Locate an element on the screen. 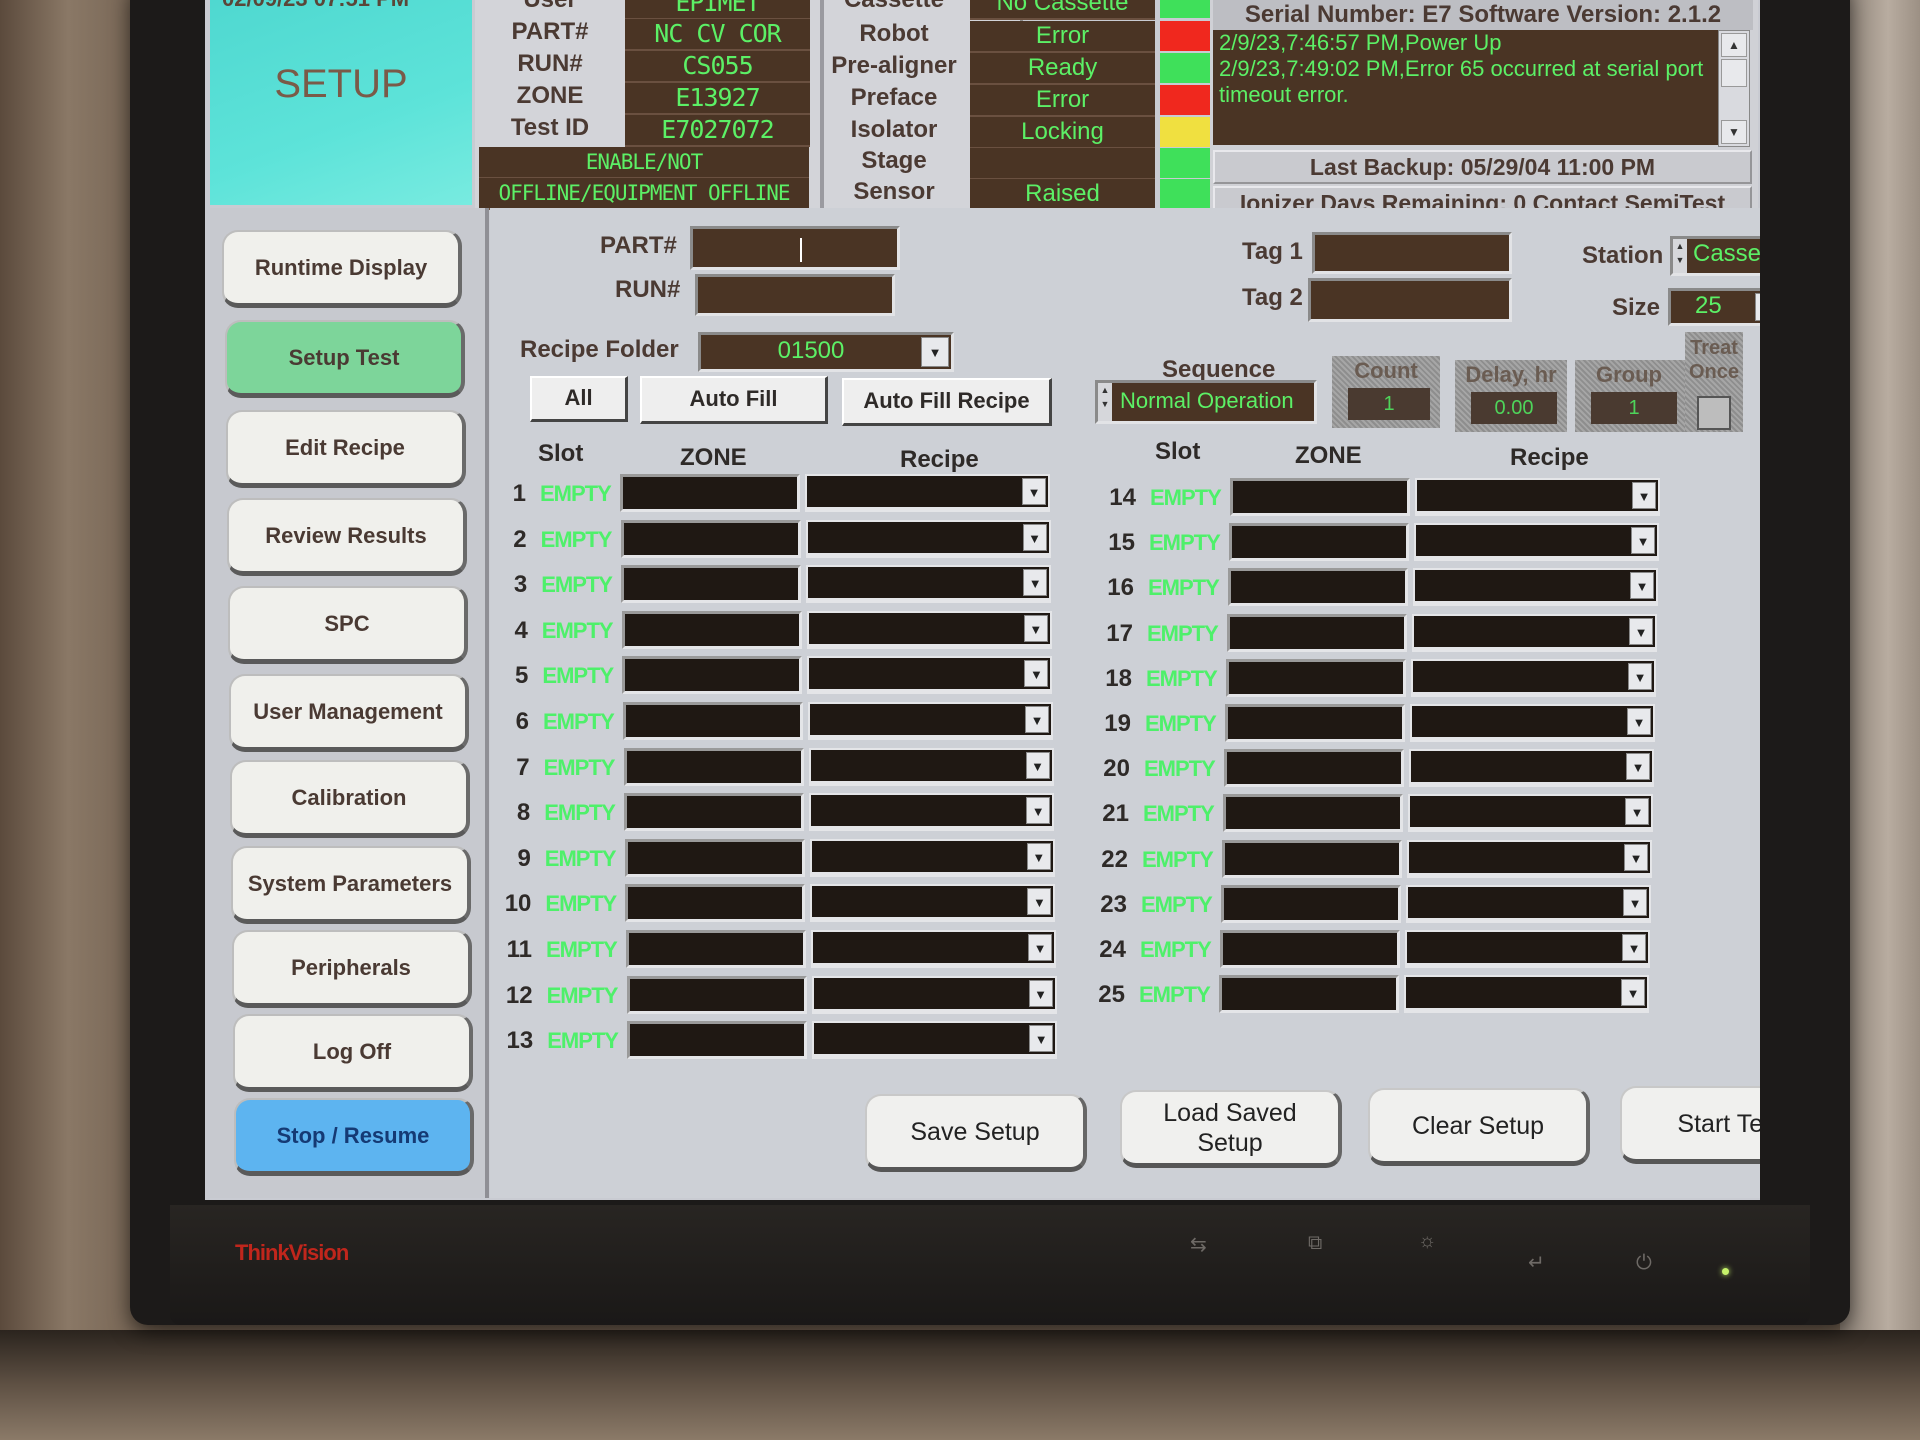 Image resolution: width=1920 pixels, height=1440 pixels. sidebar-item-peripherals: Peripherals is located at coordinates (352, 969).